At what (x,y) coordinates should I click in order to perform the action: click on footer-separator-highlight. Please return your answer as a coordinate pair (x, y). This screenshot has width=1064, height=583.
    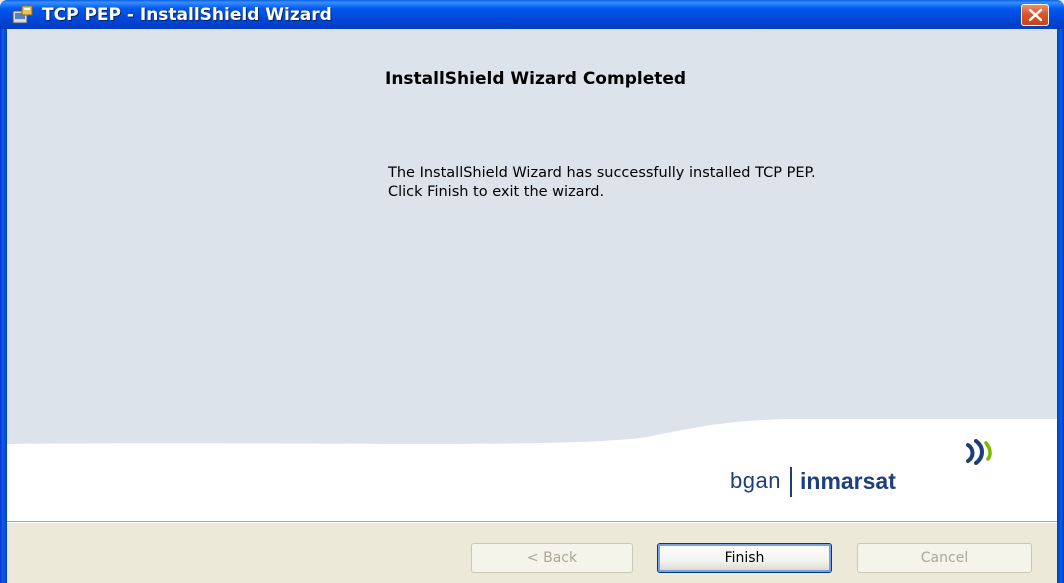
    Looking at the image, I should click on (532, 522).